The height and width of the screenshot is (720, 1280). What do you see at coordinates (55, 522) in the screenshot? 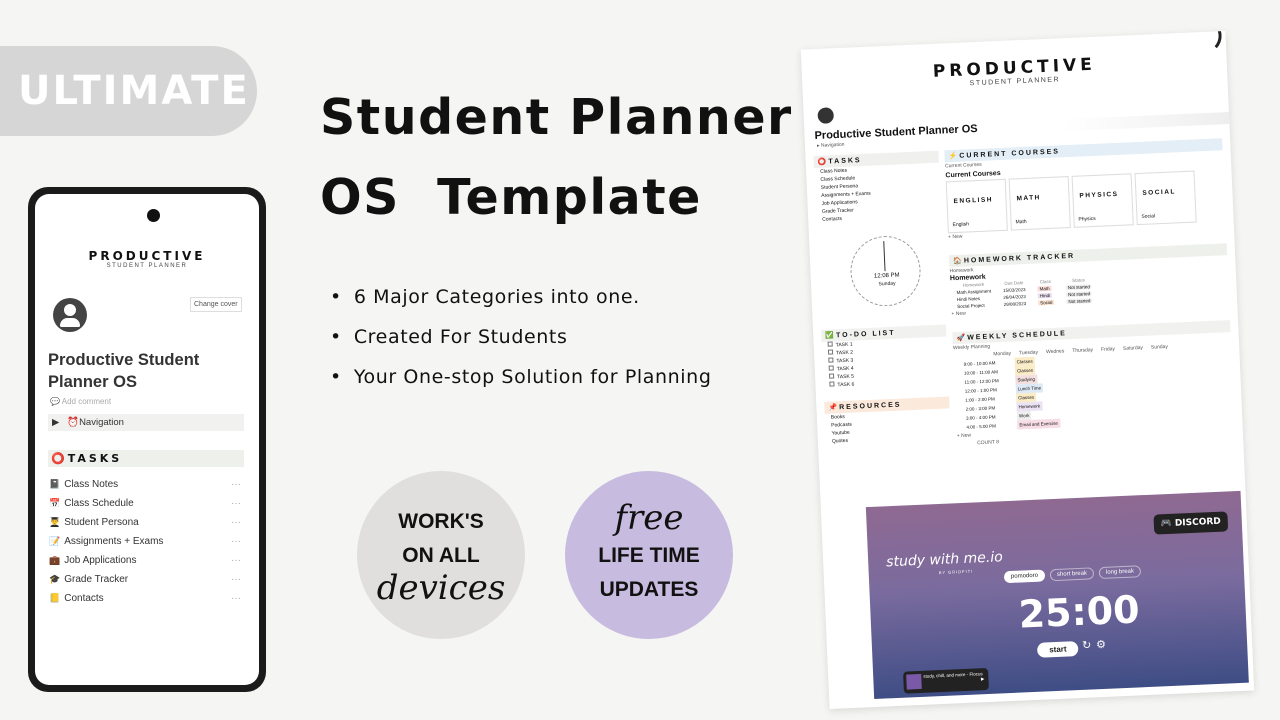
I see `task-emoji-icon: 👨‍🎓` at bounding box center [55, 522].